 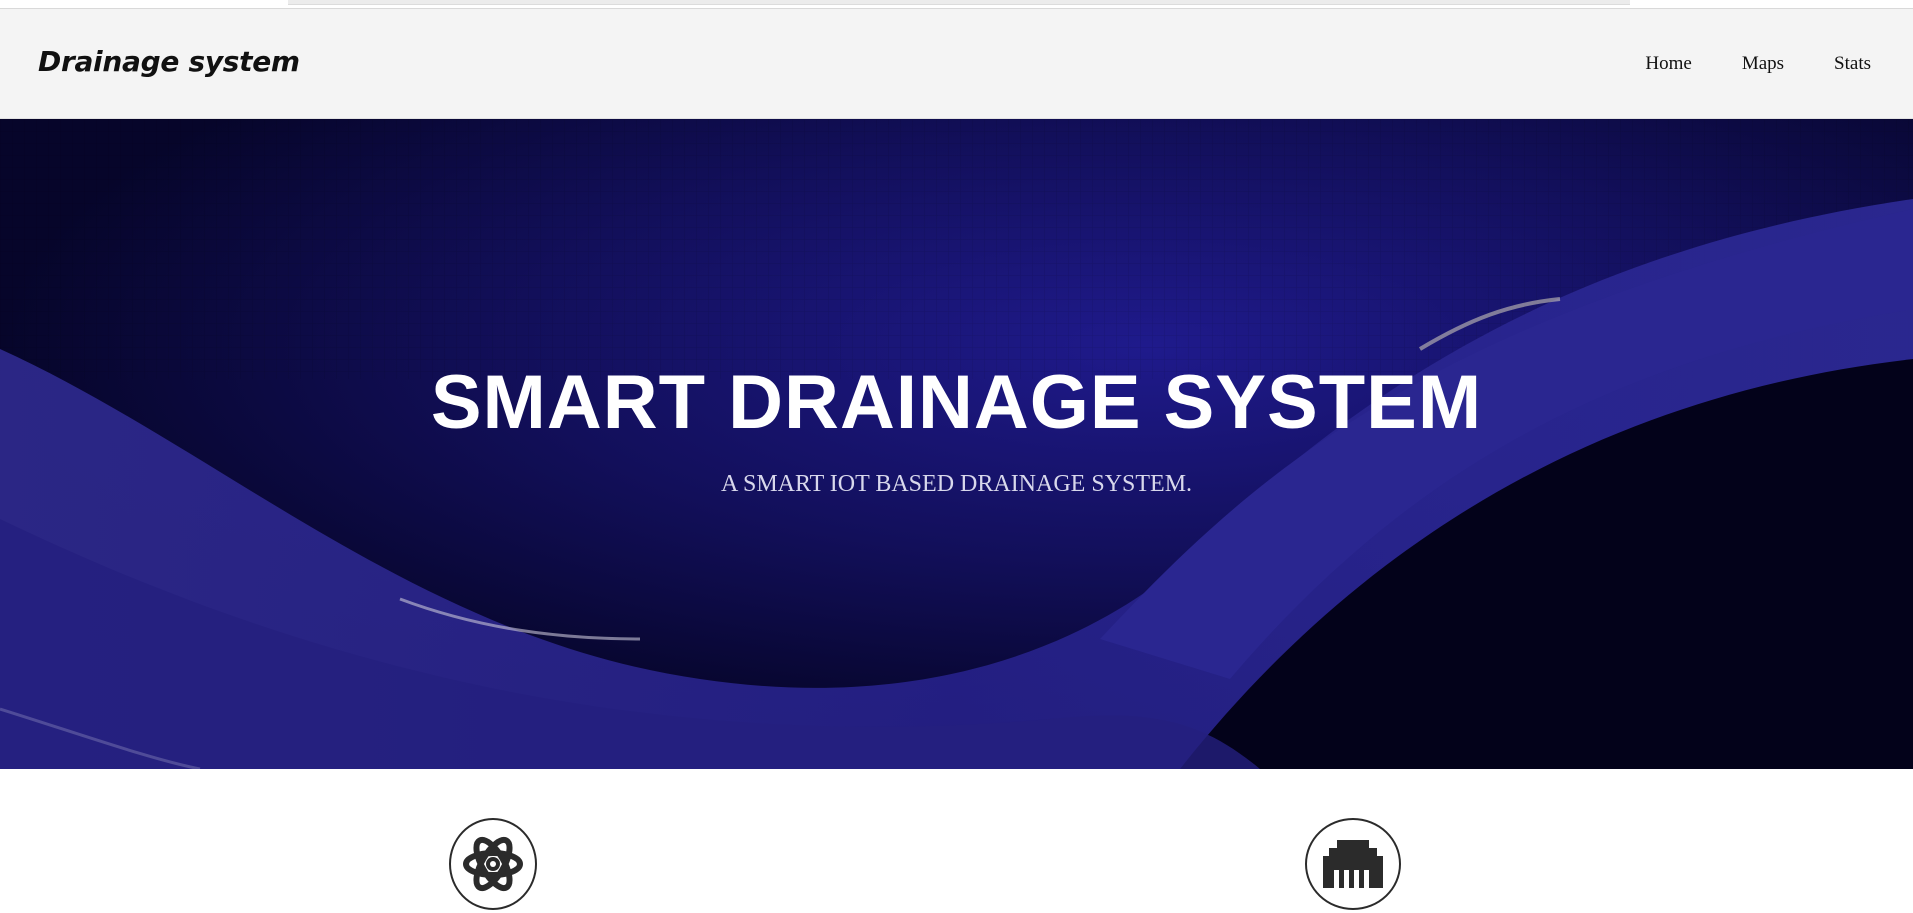 I want to click on hero-subtitle: A SMART IOT BASED DRAINAGE SYSTEM., so click(x=956, y=484).